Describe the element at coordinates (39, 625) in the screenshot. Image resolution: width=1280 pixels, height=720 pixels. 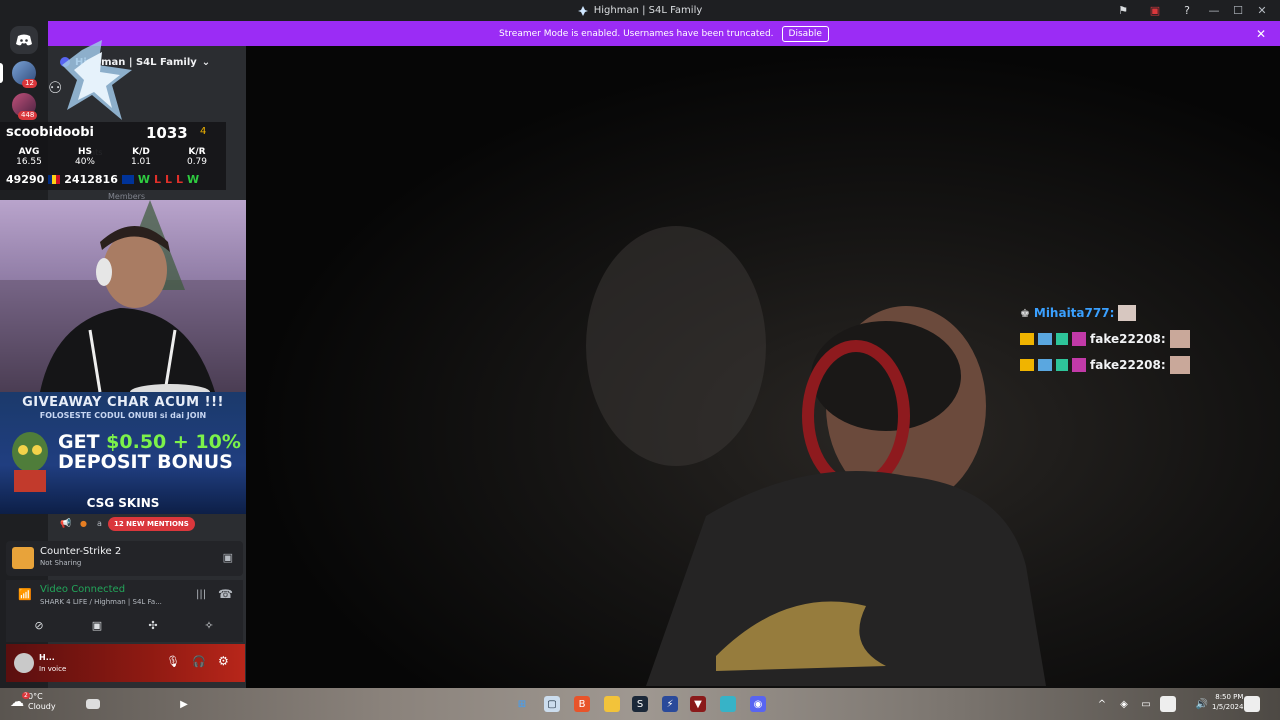
I see `camera-off-icon: ⊘` at that location.